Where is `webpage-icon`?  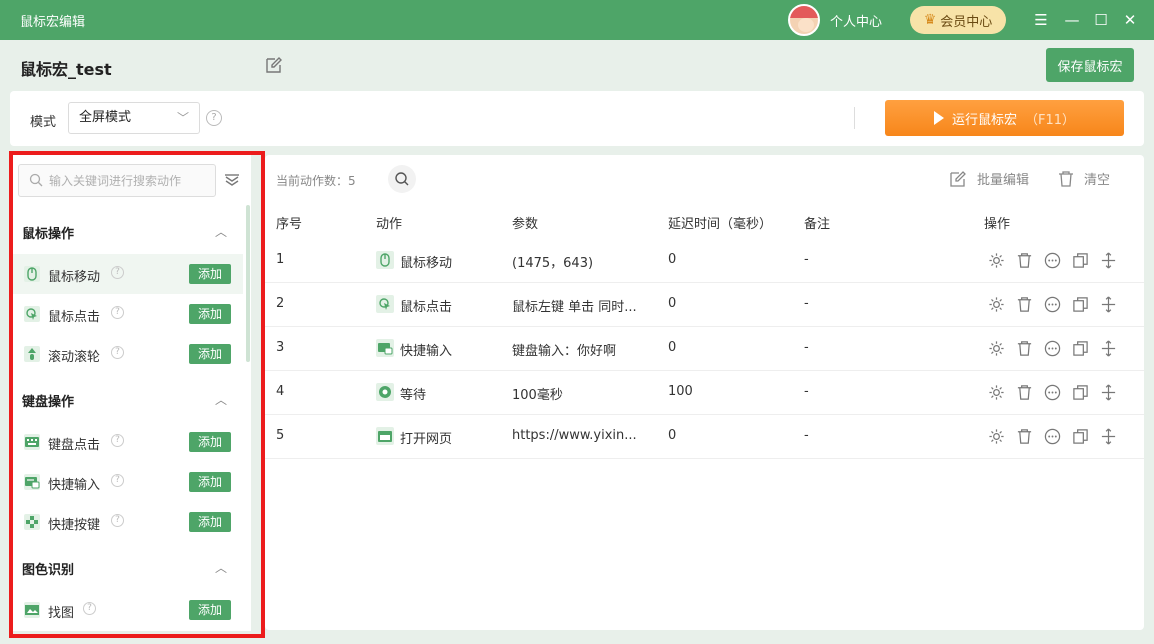 webpage-icon is located at coordinates (385, 436).